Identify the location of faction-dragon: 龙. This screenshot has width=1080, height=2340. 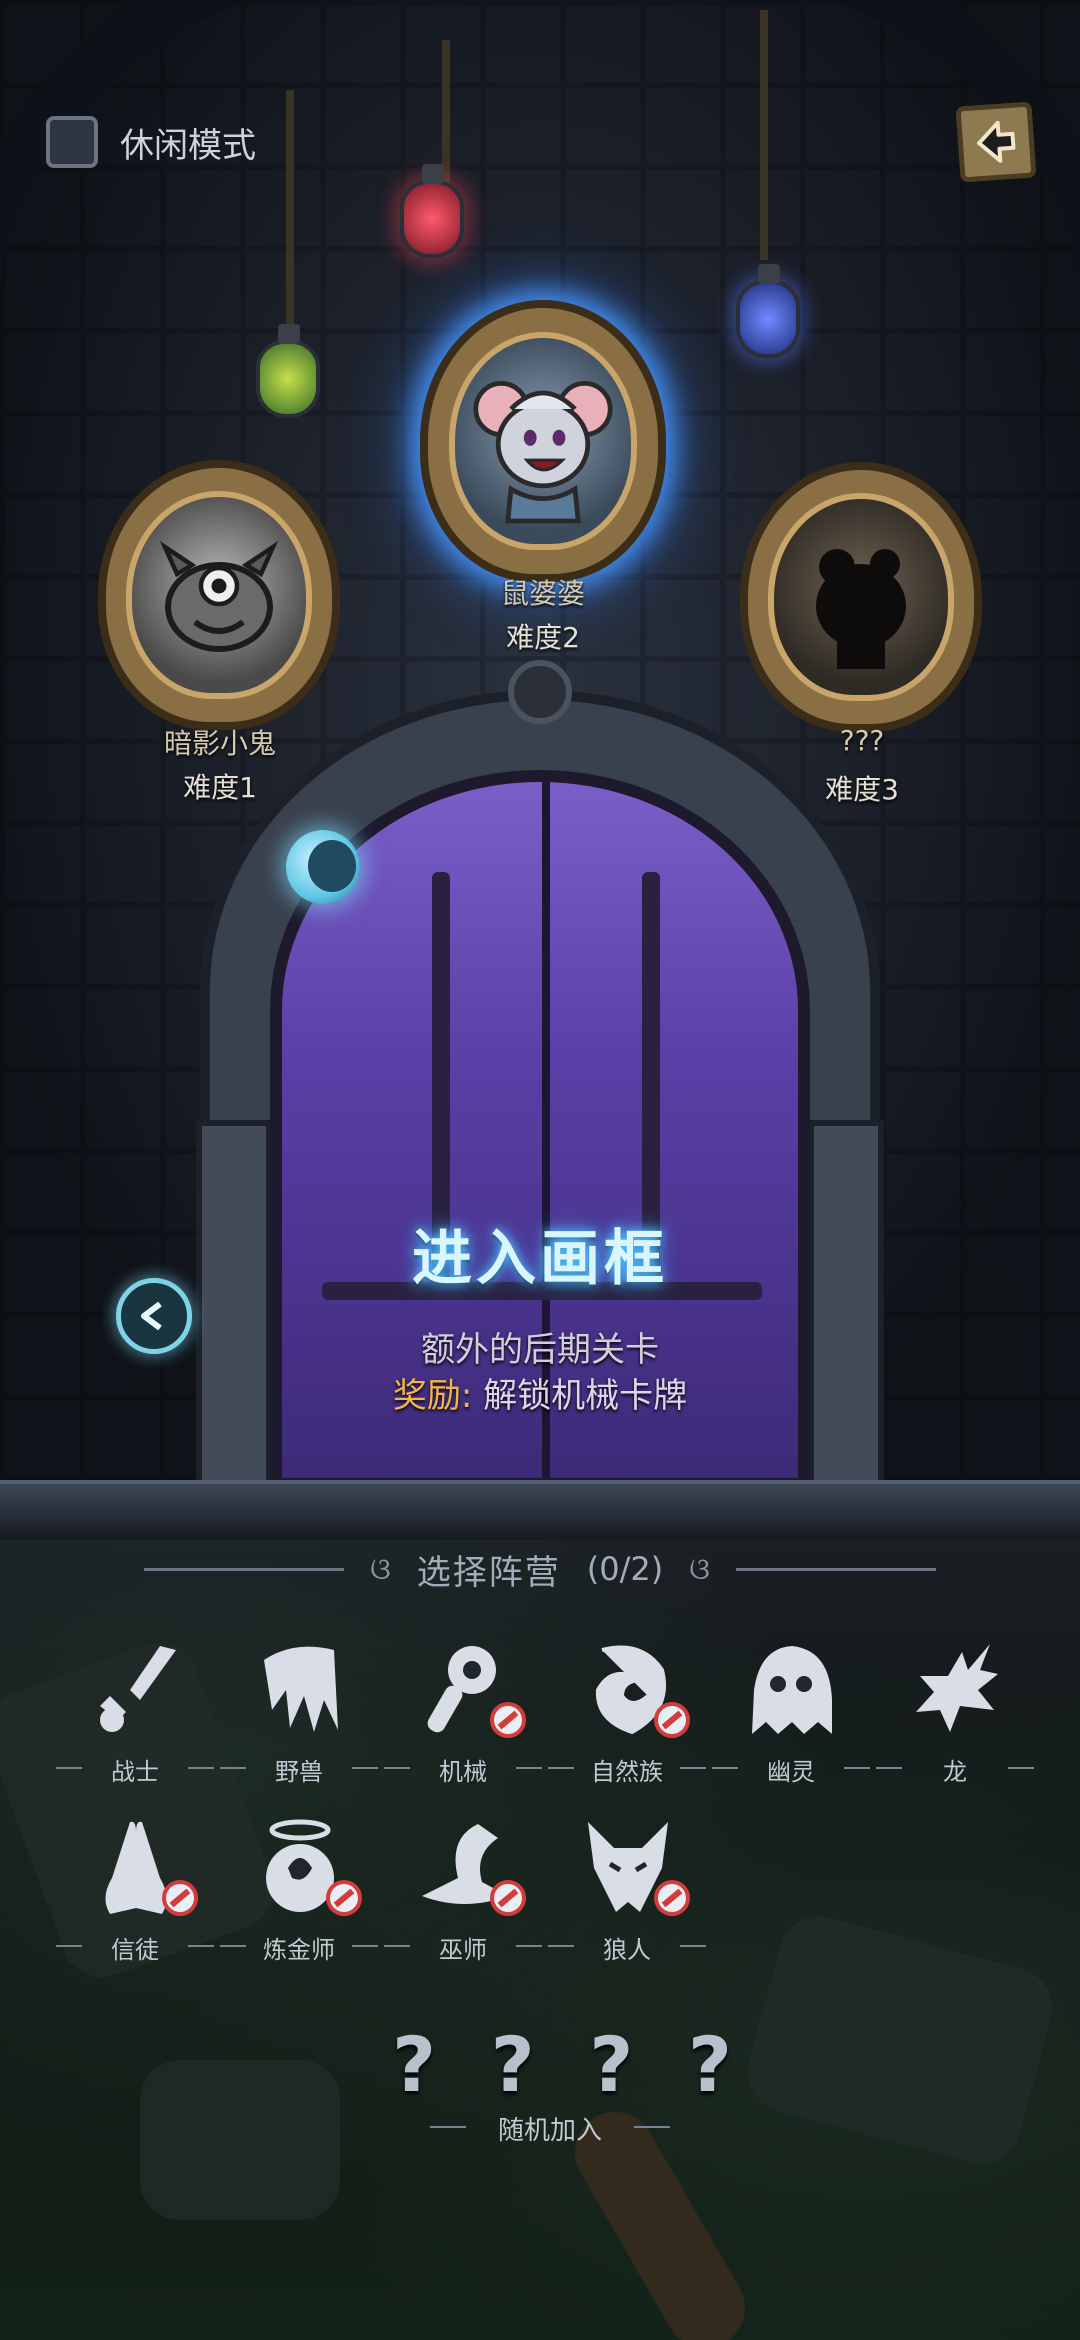
(955, 1715).